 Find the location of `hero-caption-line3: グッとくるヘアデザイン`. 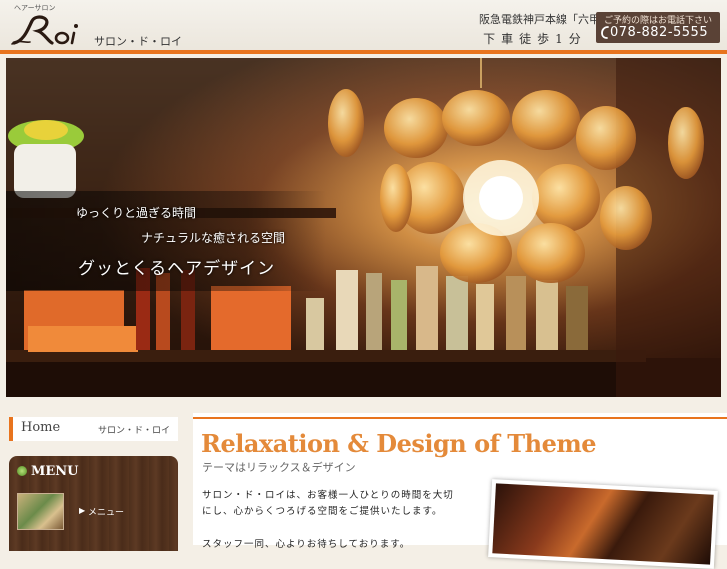

hero-caption-line3: グッとくるヘアデザイン is located at coordinates (177, 269).